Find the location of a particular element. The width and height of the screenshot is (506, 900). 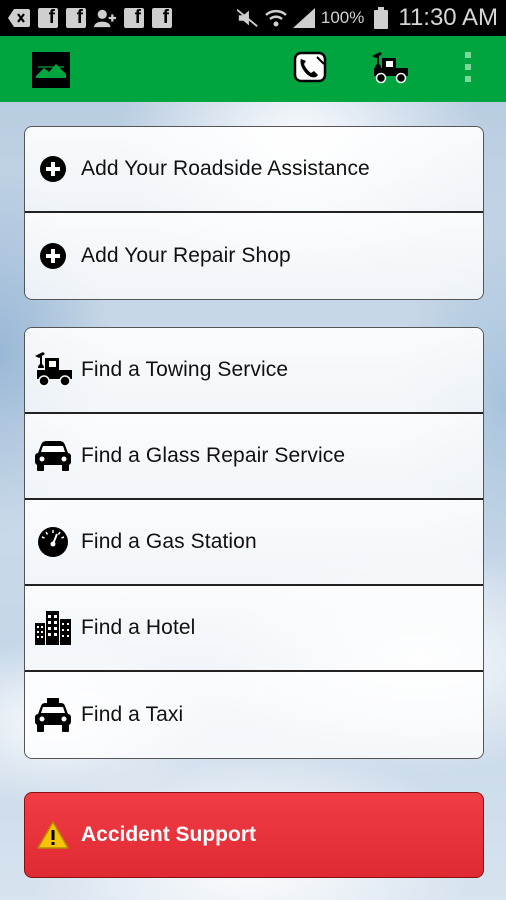

overflow-menu-button is located at coordinates (468, 69).